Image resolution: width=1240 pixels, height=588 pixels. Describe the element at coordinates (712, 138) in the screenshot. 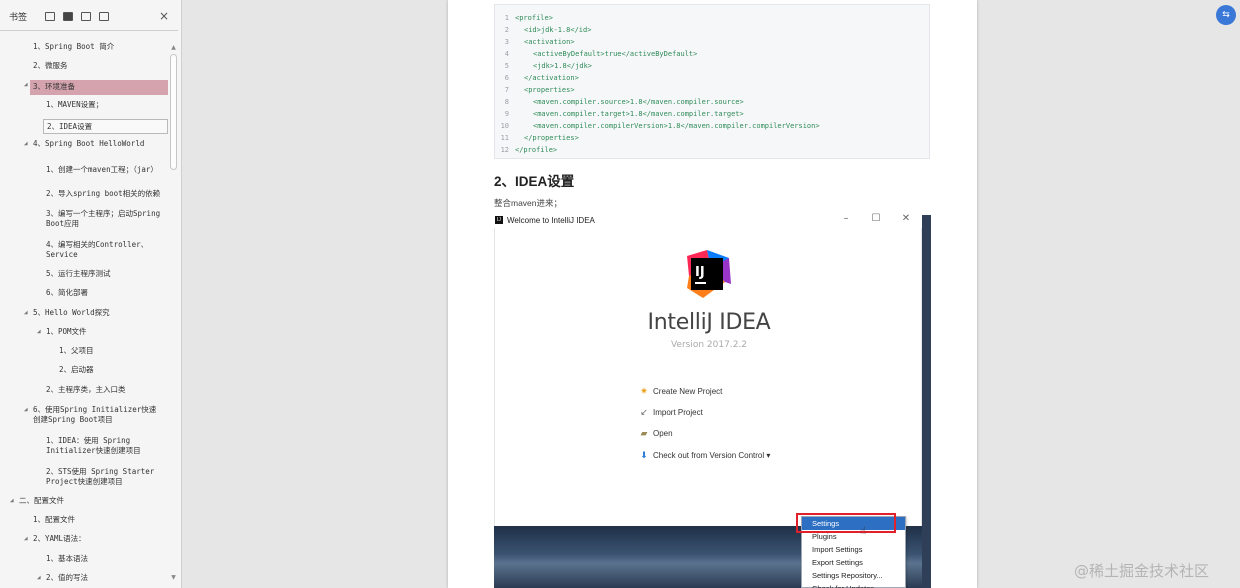

I see `code-line: 11 </properties>` at that location.